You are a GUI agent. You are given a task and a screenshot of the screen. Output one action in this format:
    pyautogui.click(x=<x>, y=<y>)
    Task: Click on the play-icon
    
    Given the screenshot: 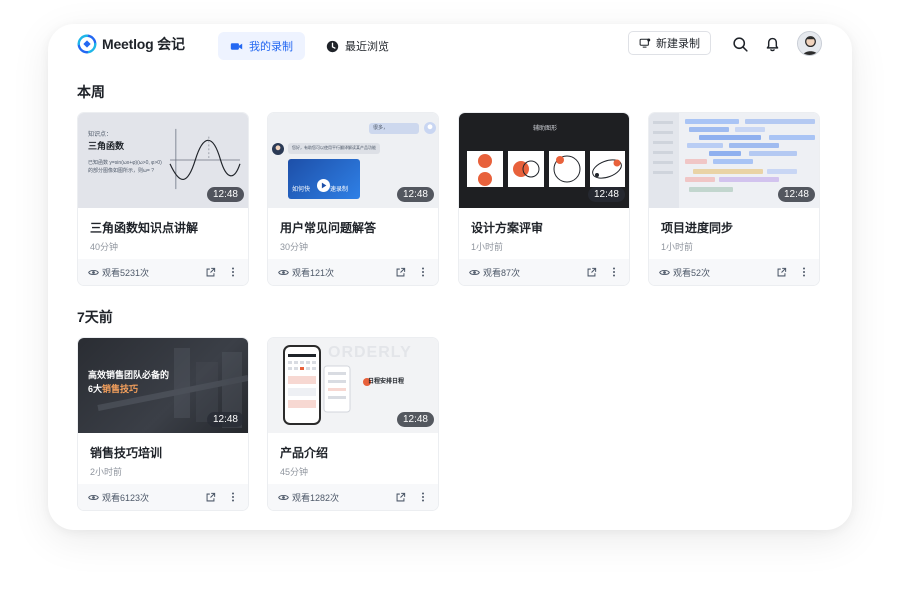 What is the action you would take?
    pyautogui.click(x=323, y=185)
    